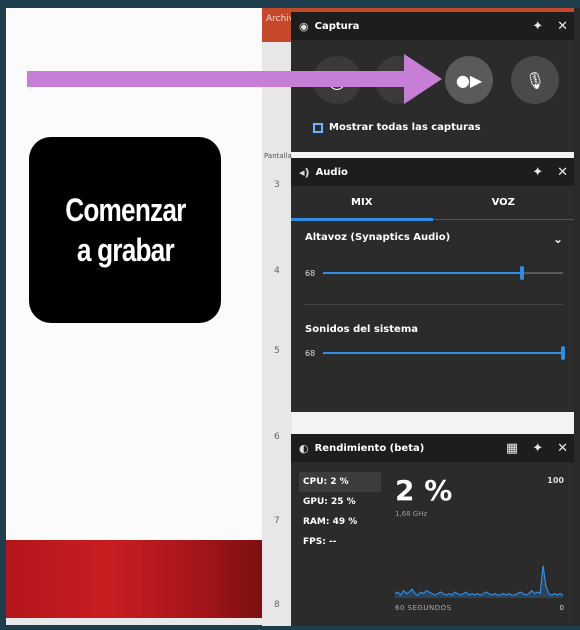  I want to click on speaker-icon: ◂), so click(304, 172).